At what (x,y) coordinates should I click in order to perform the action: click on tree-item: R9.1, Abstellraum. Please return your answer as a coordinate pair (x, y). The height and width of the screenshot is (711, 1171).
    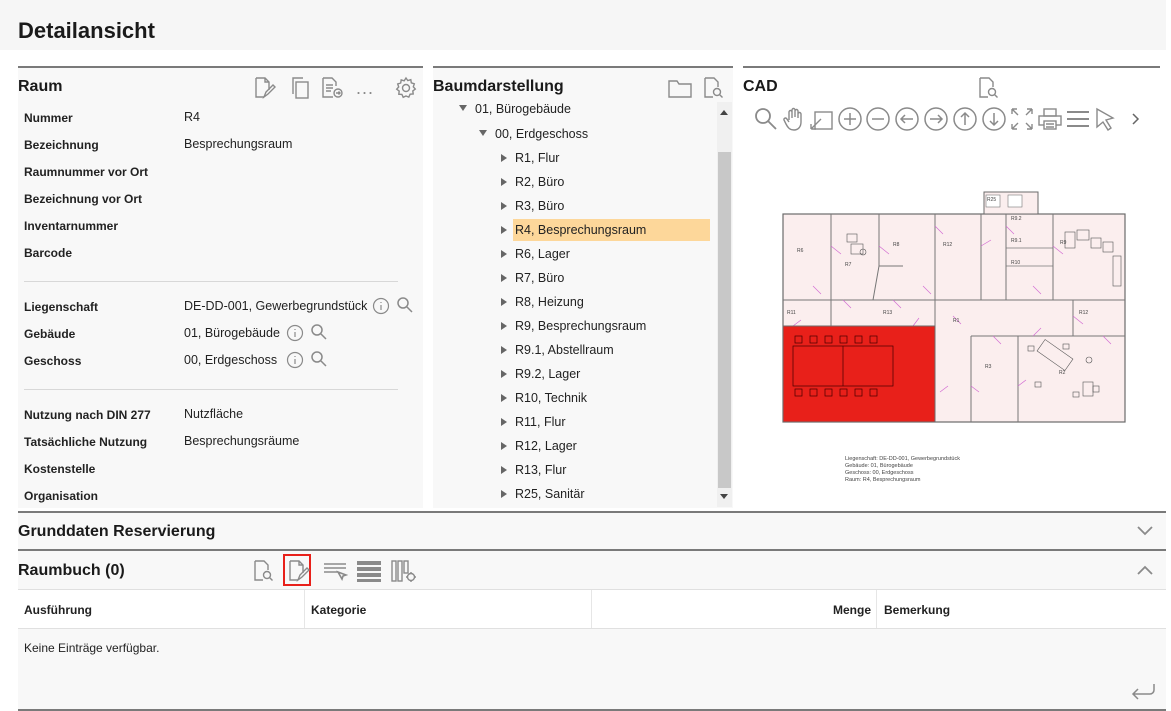
    Looking at the image, I should click on (557, 350).